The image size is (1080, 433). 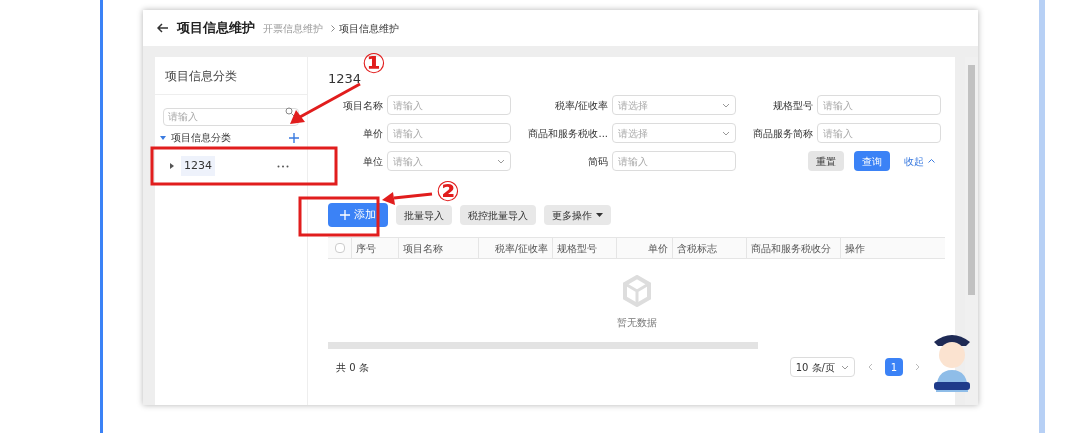 I want to click on page-size-select: 10 条/页, so click(x=822, y=367).